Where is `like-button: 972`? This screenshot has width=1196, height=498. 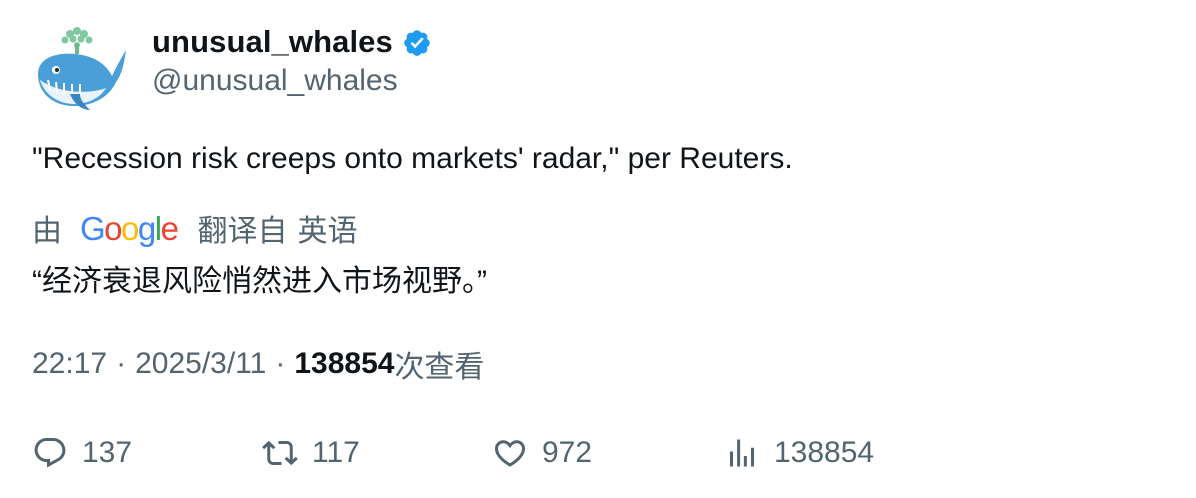 like-button: 972 is located at coordinates (542, 453).